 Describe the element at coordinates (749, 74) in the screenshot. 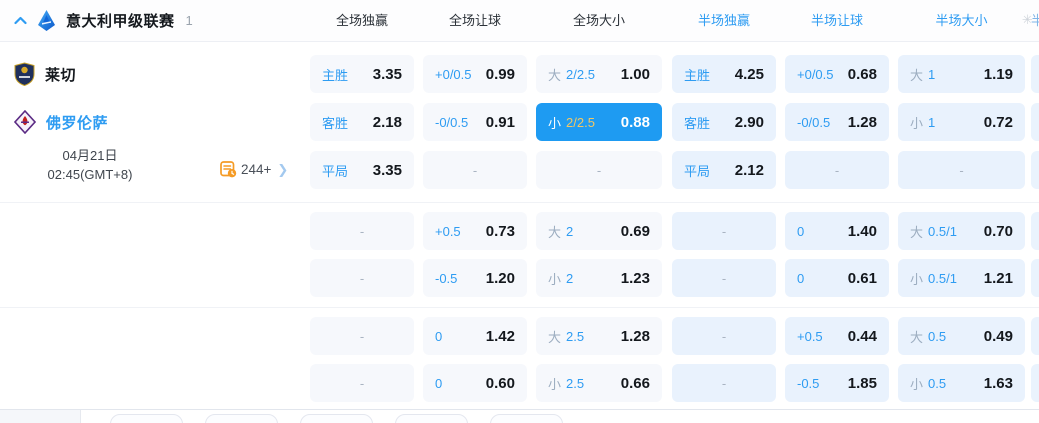

I see `odds-value: 4.25` at that location.